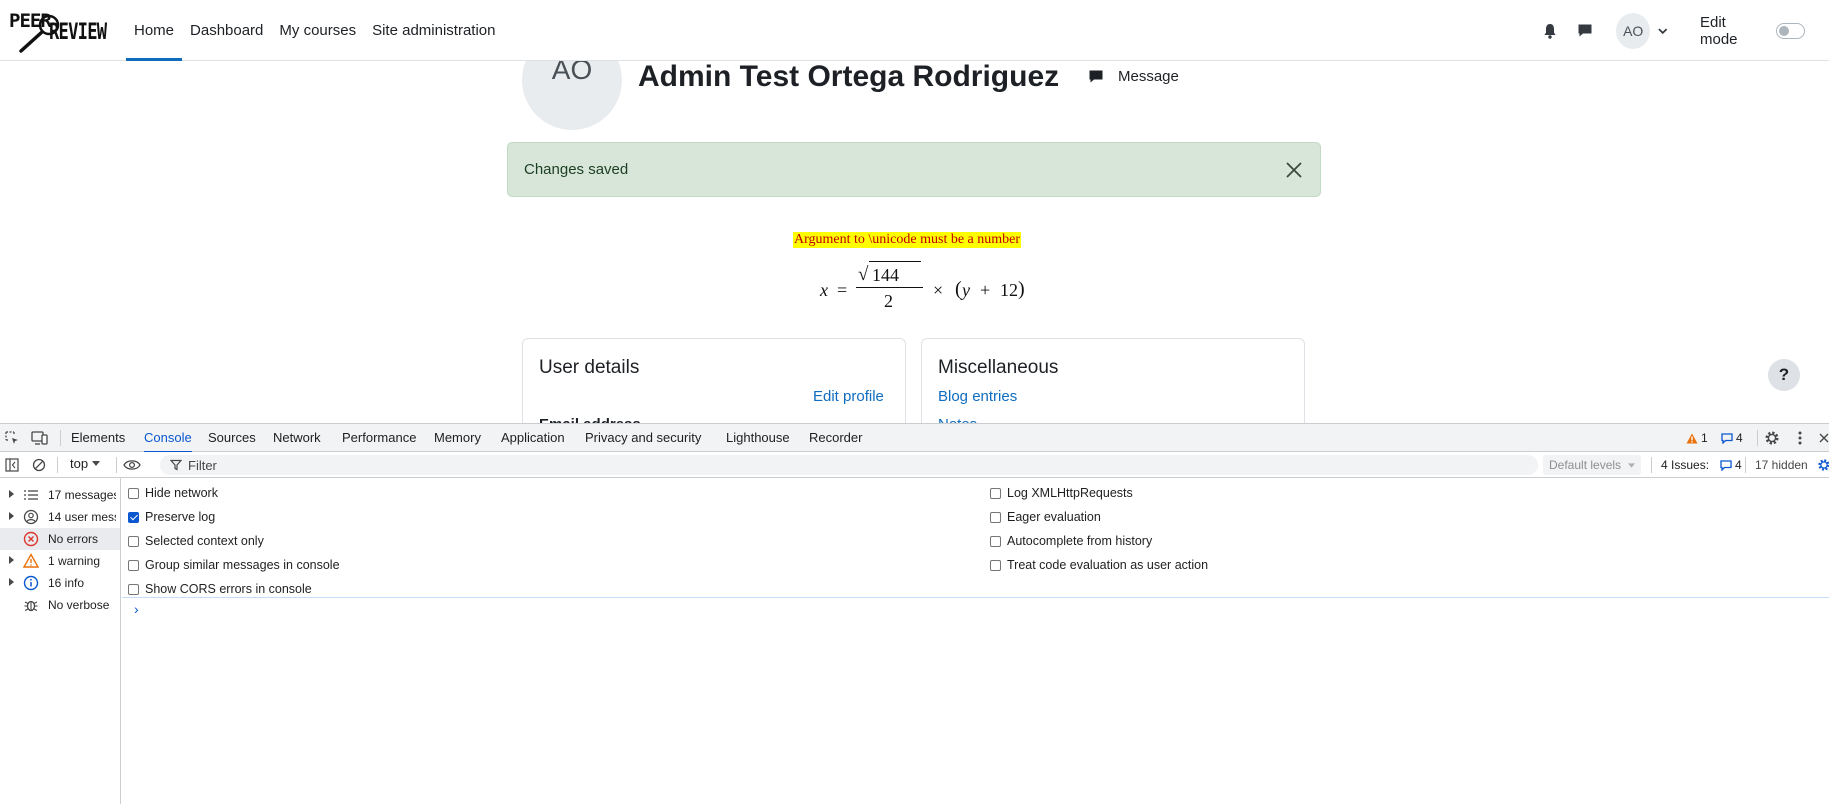  I want to click on user-action-option: Treat code evaluation as user action, so click(1099, 565).